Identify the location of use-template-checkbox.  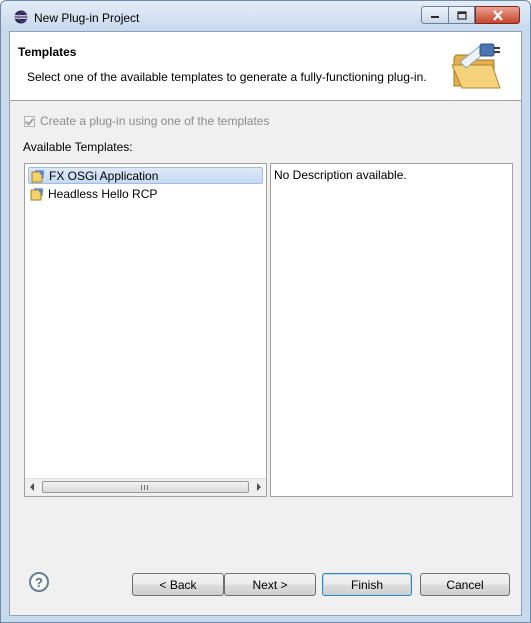
(29, 121).